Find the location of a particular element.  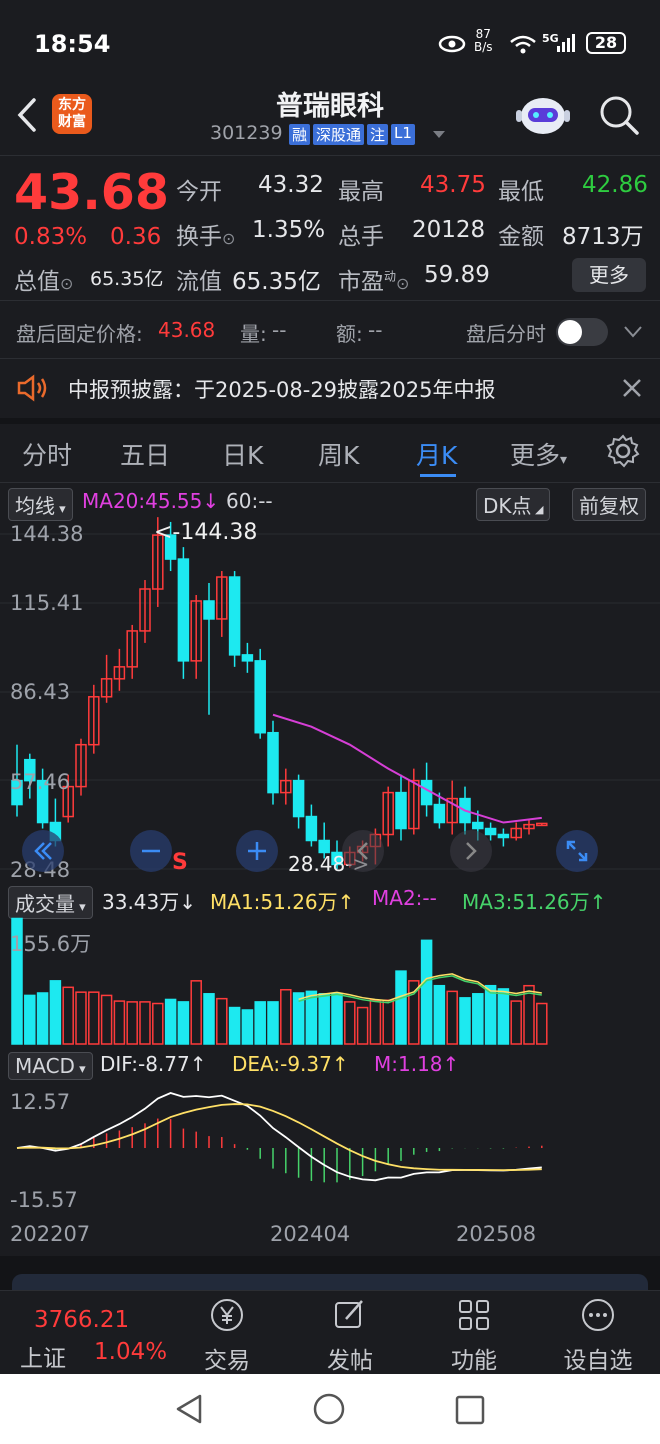

tab-more: 更多▾ is located at coordinates (538, 454).